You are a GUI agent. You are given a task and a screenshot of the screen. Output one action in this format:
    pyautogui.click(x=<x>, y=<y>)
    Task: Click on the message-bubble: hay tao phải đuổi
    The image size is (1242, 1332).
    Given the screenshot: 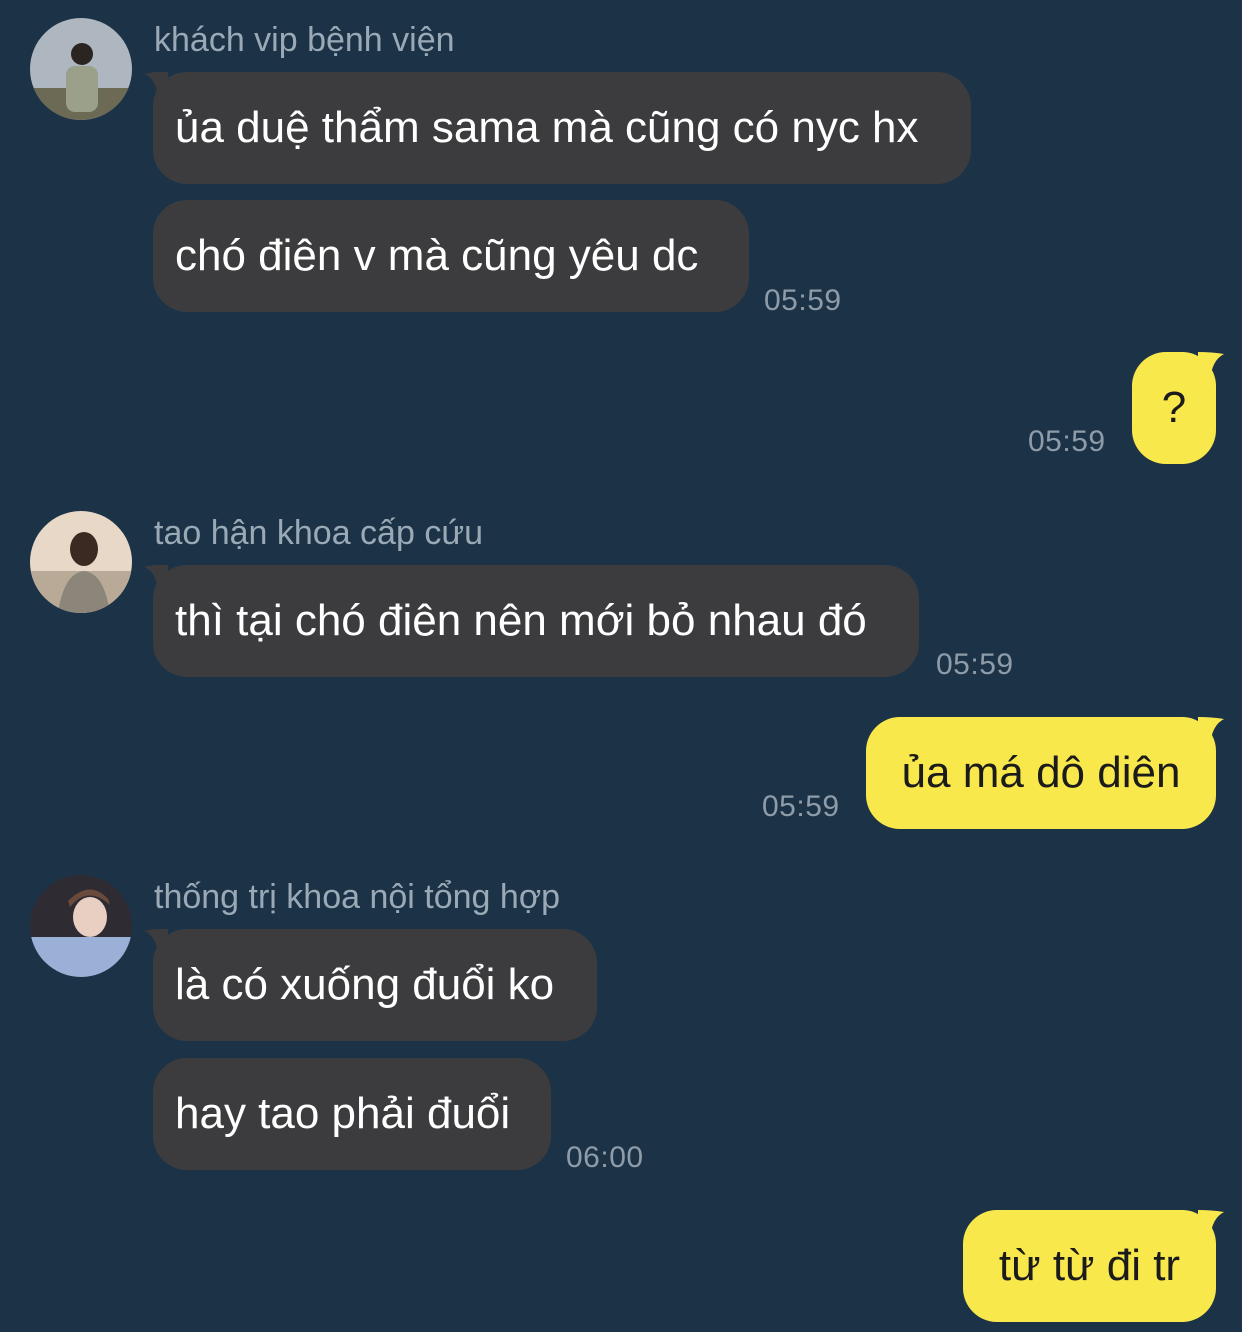 What is the action you would take?
    pyautogui.click(x=352, y=1114)
    